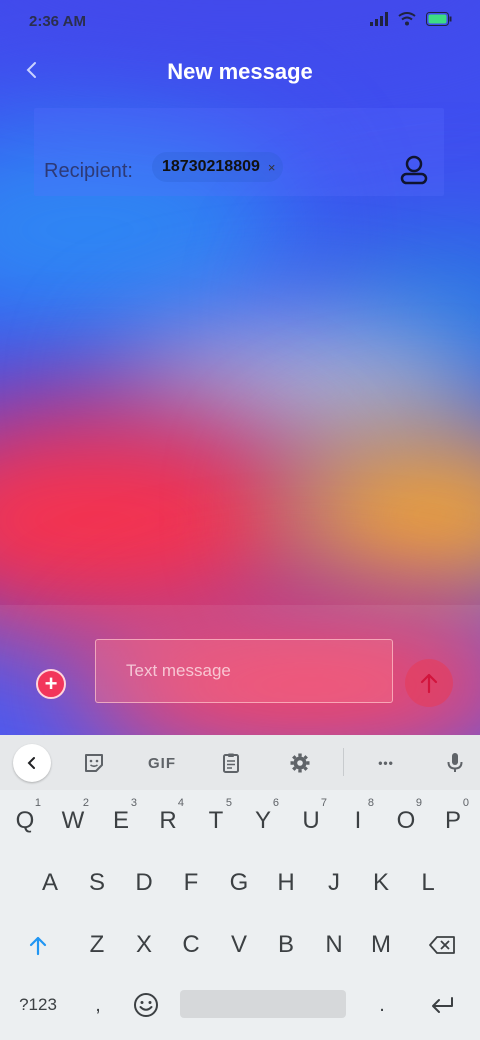 The width and height of the screenshot is (480, 1040). What do you see at coordinates (191, 883) in the screenshot?
I see `key-f: F` at bounding box center [191, 883].